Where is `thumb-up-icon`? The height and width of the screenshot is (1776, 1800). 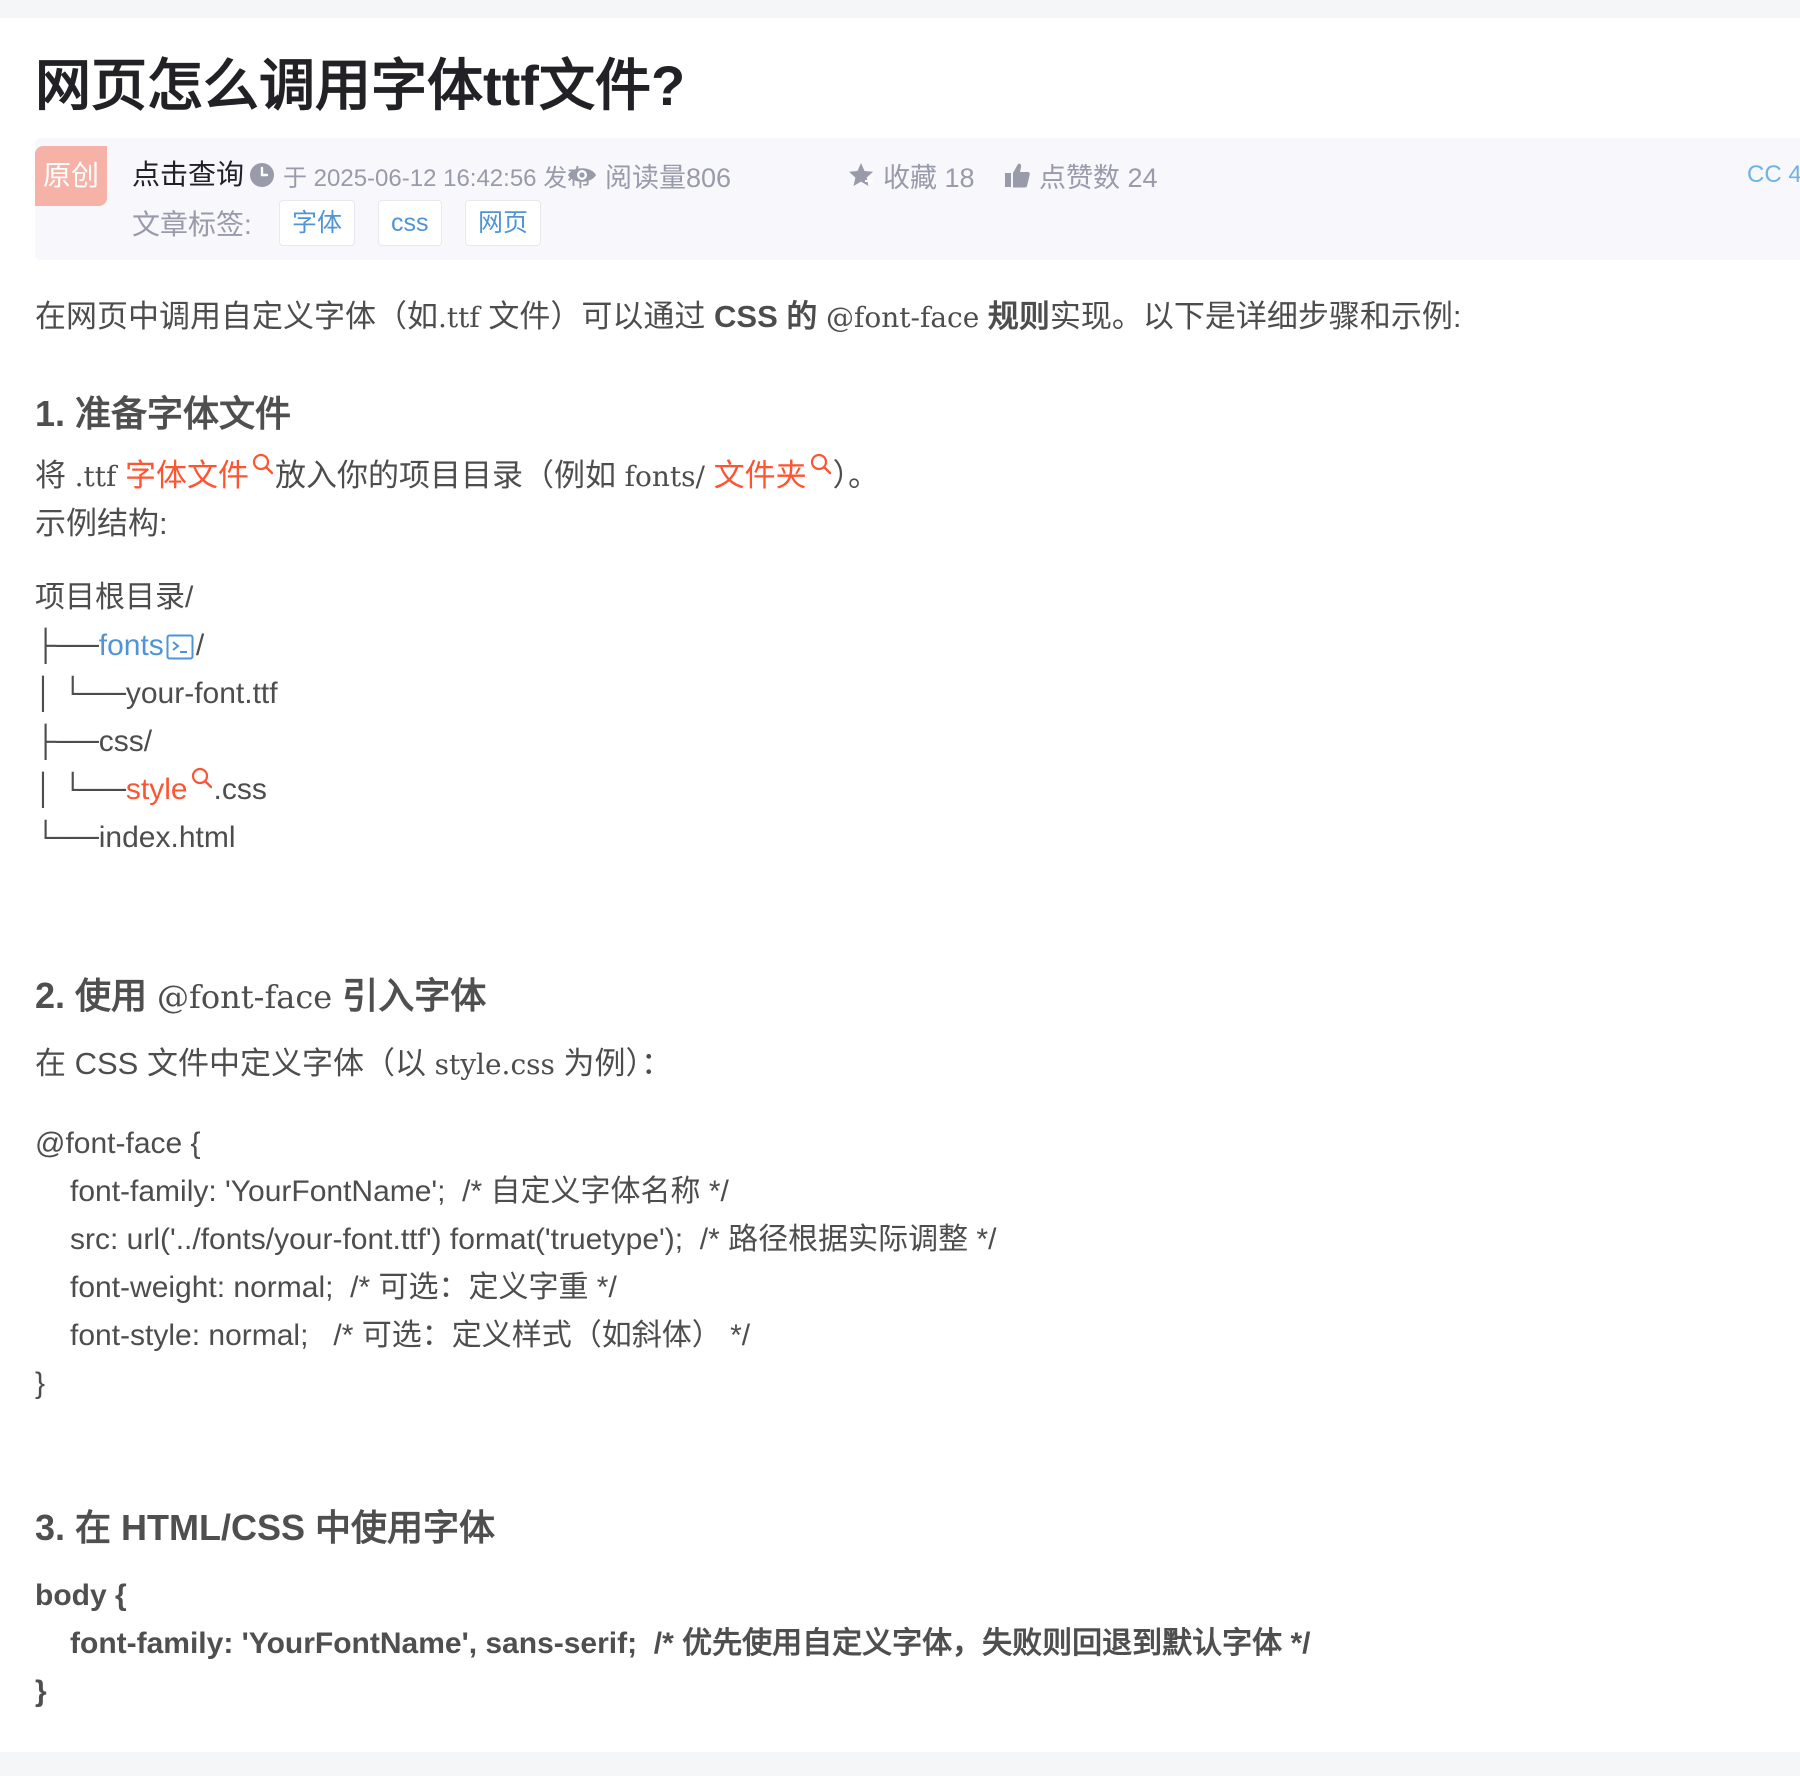
thumb-up-icon is located at coordinates (1017, 175).